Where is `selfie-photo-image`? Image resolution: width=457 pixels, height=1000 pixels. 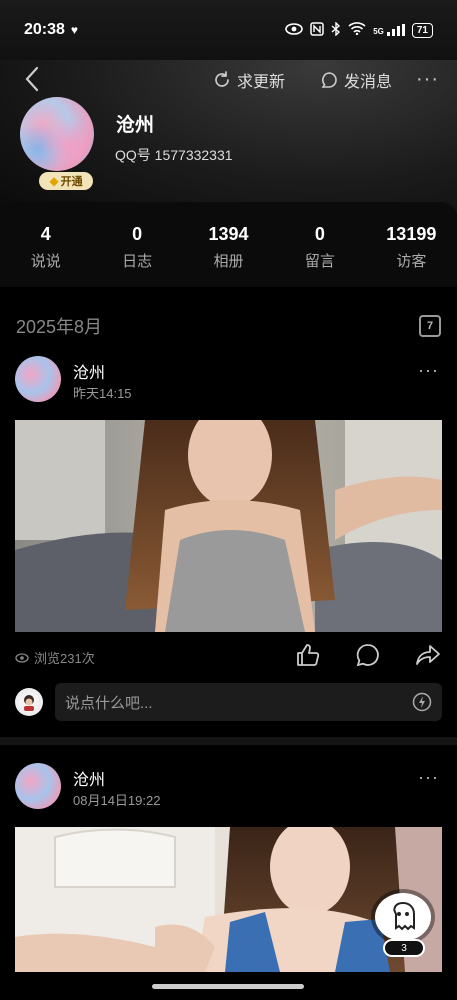 selfie-photo-image is located at coordinates (228, 899).